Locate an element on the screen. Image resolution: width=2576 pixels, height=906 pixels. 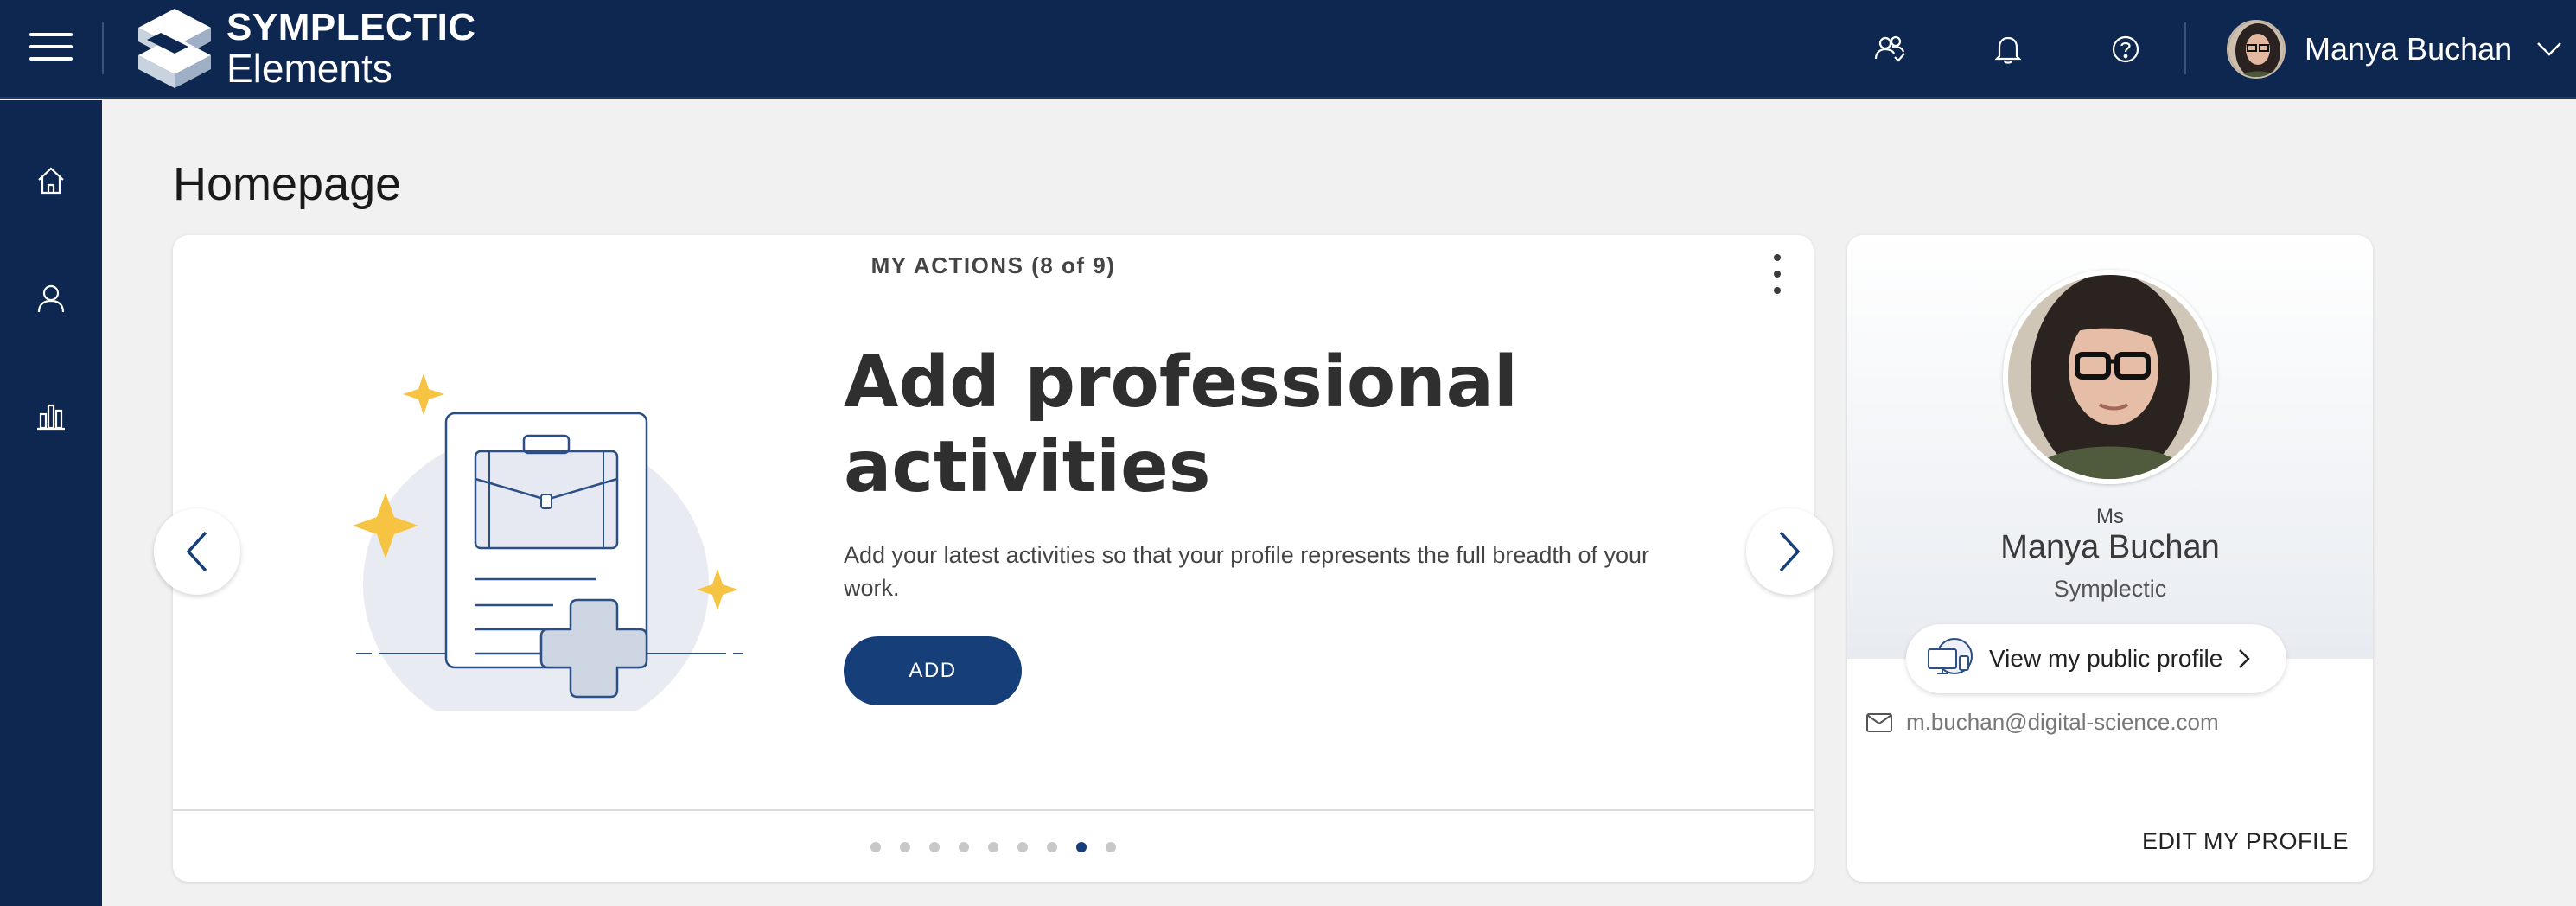
user-menu: Manya Buchan is located at coordinates (2394, 49).